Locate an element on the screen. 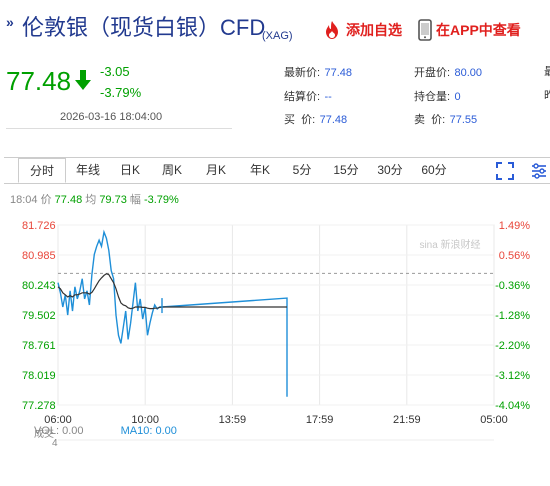 The image size is (550, 486). volume-ma: MA10: 0.00 is located at coordinates (148, 431).